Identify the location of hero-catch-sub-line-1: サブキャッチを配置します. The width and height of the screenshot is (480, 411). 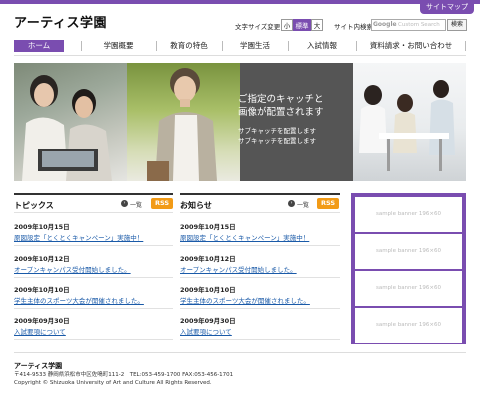
(277, 131).